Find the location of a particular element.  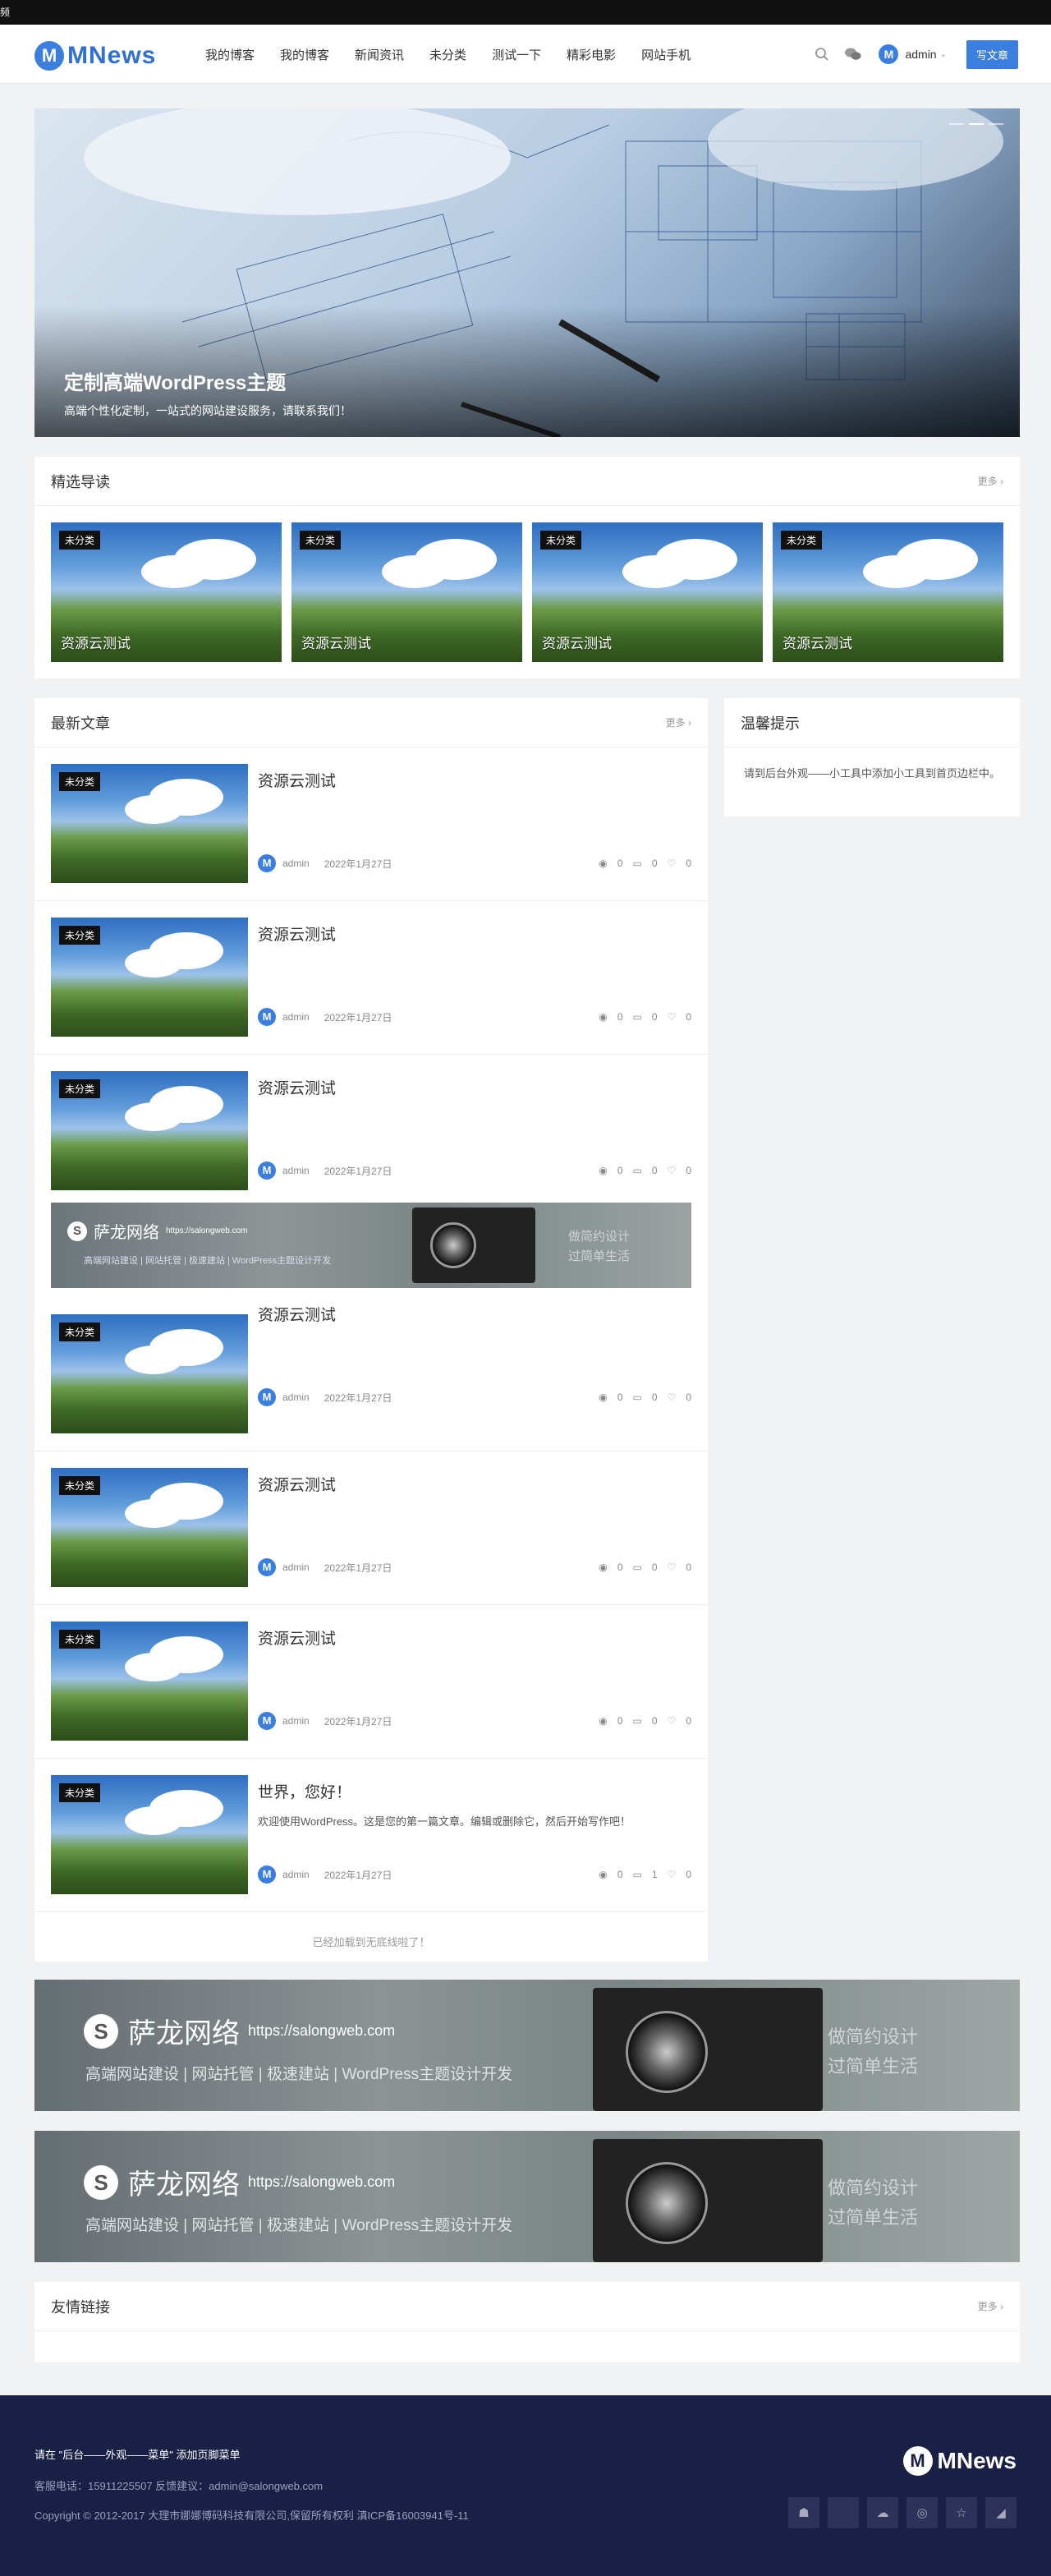

nav-item-blog: 我的博客 is located at coordinates (230, 55).